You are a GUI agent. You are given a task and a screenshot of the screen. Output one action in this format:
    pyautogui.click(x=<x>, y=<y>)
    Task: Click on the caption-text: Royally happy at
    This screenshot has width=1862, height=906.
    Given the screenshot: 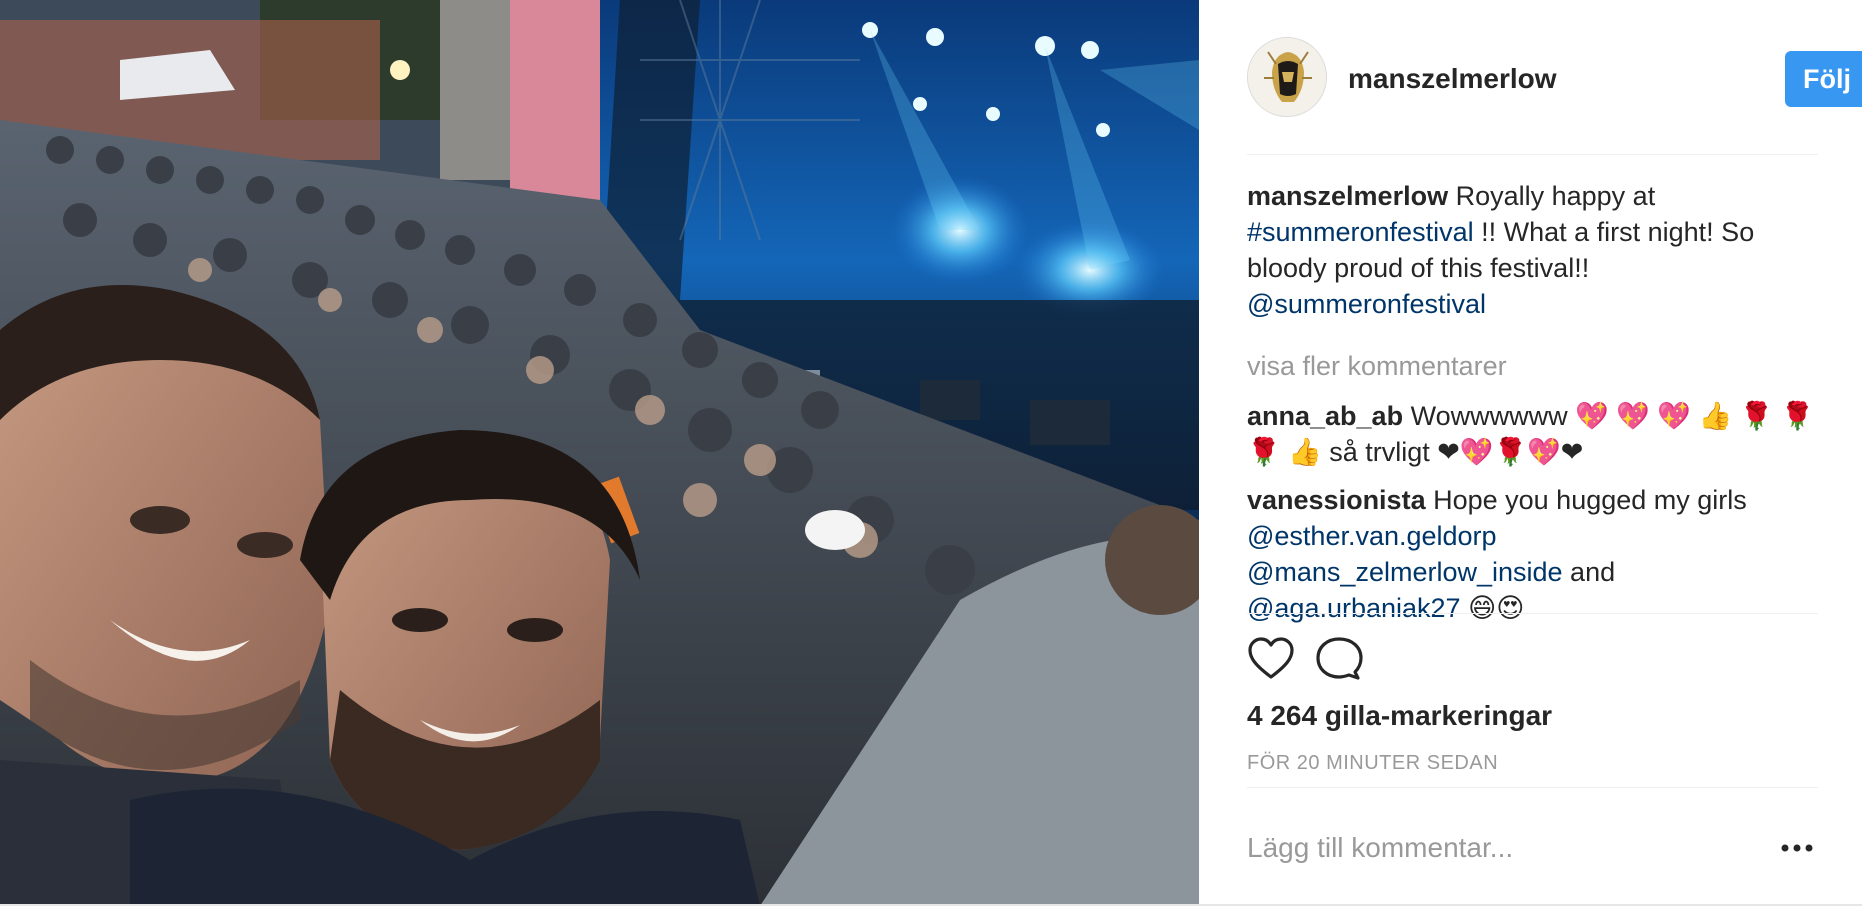 What is the action you would take?
    pyautogui.click(x=1552, y=196)
    